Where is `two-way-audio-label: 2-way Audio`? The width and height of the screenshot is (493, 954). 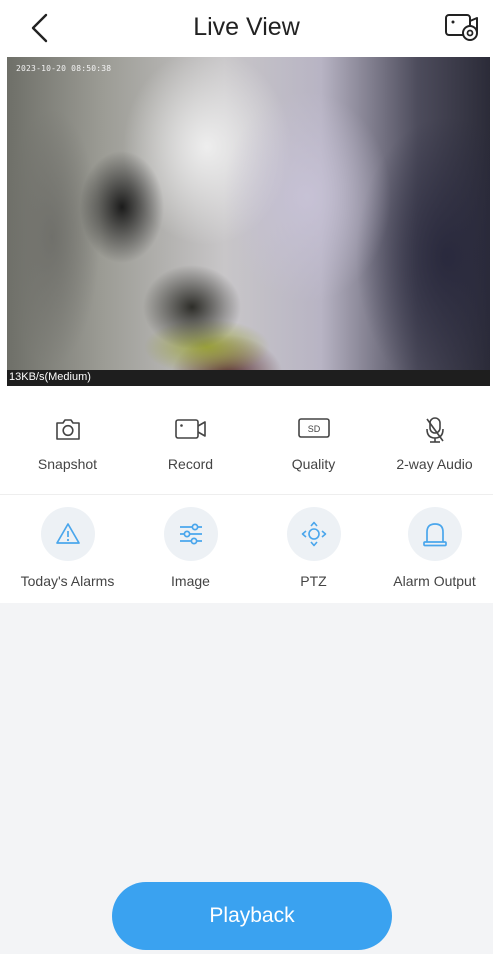 two-way-audio-label: 2-way Audio is located at coordinates (434, 464).